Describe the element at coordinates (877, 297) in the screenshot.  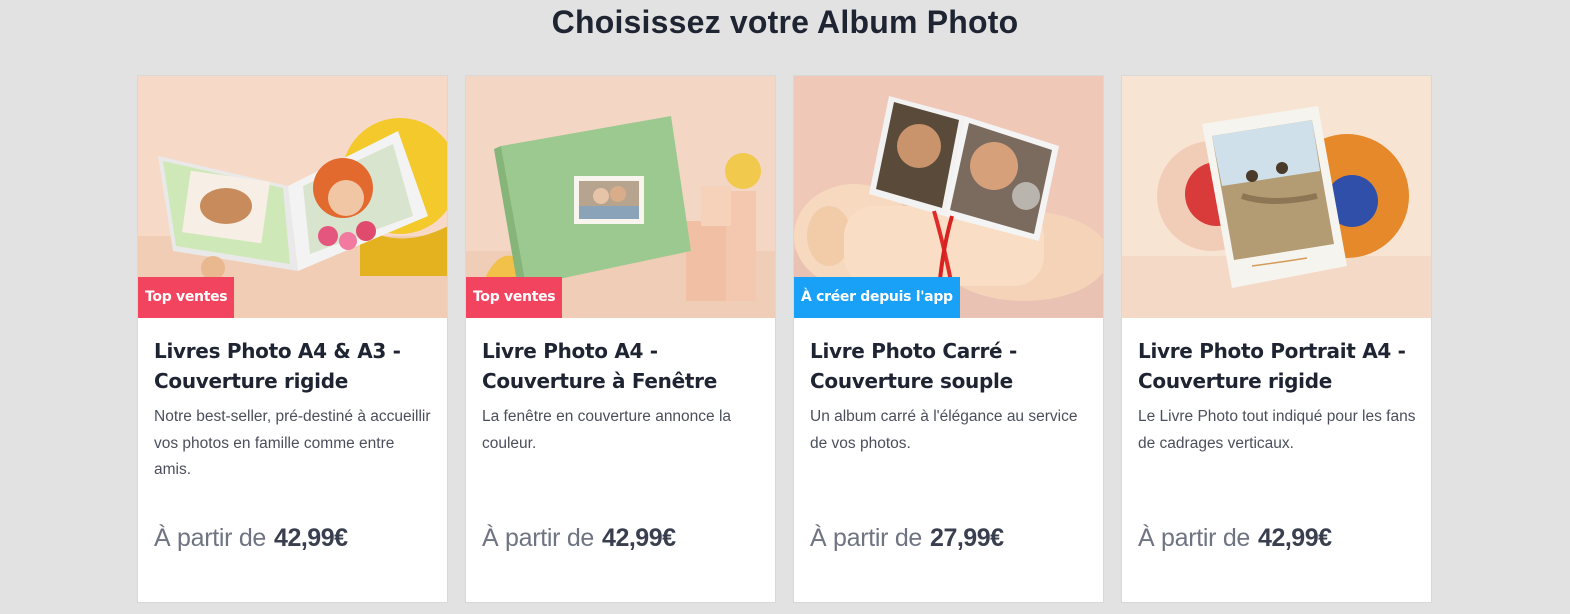
I see `app-only-badge: À créer depuis l'app` at that location.